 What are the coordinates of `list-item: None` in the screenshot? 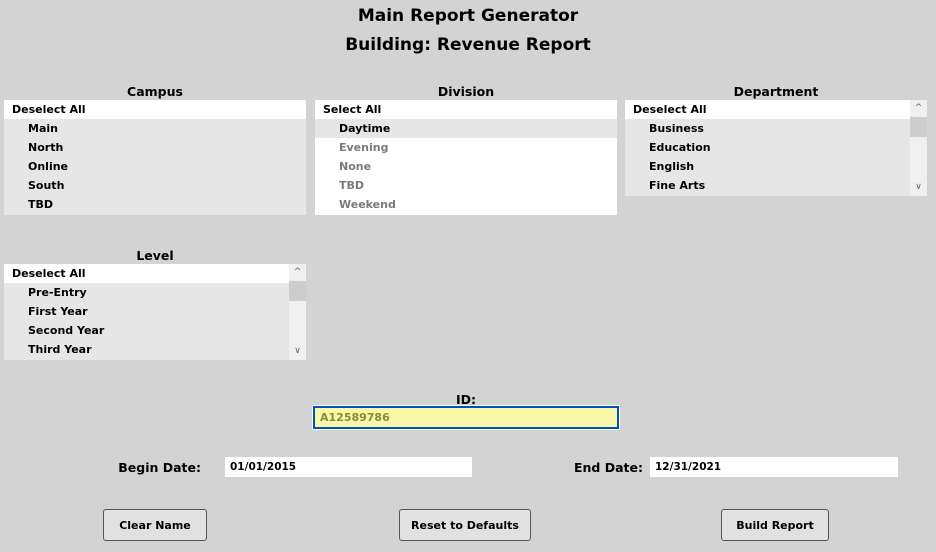 It's located at (466, 166).